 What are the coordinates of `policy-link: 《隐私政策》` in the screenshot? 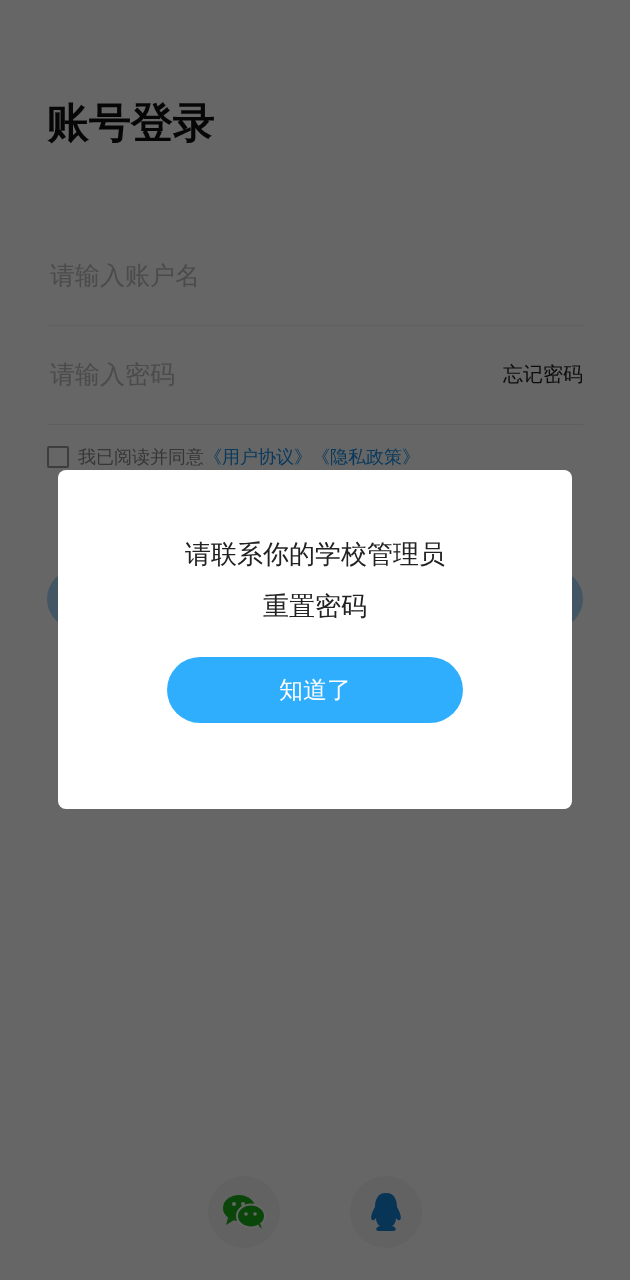 It's located at (366, 456).